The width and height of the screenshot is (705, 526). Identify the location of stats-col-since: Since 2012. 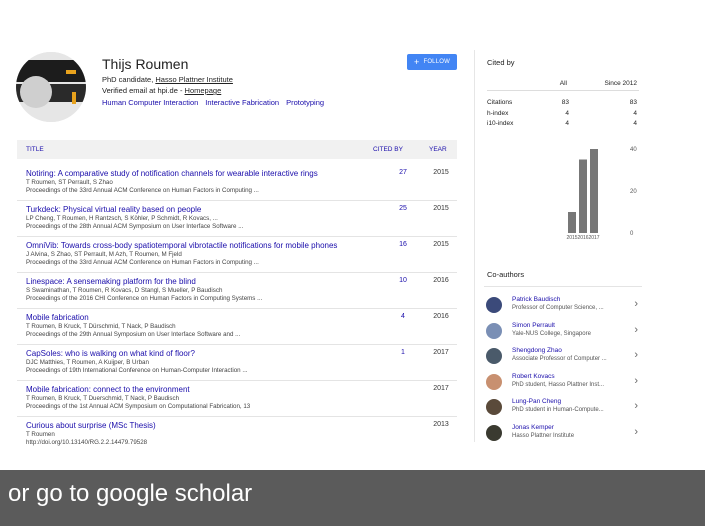
(620, 83).